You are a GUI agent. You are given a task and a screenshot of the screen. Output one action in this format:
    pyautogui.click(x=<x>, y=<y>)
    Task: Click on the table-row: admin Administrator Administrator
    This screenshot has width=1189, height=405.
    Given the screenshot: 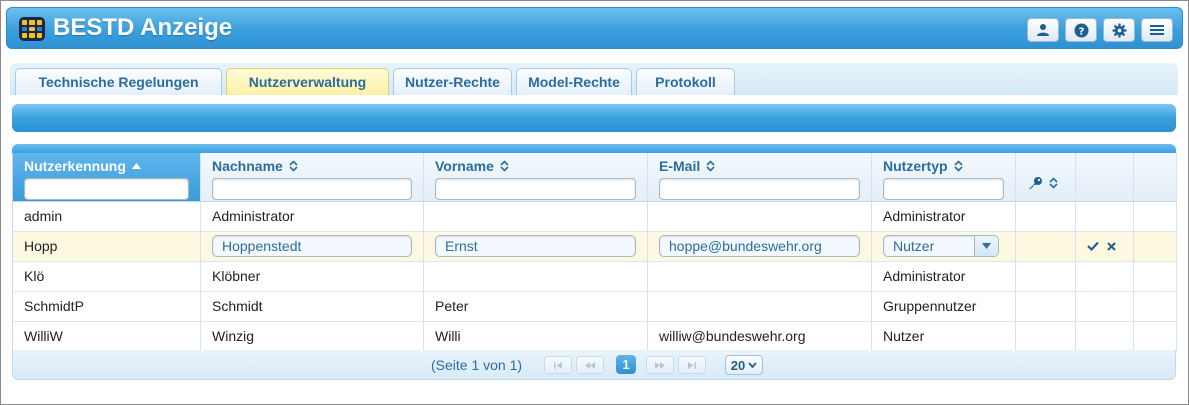 What is the action you would take?
    pyautogui.click(x=594, y=216)
    